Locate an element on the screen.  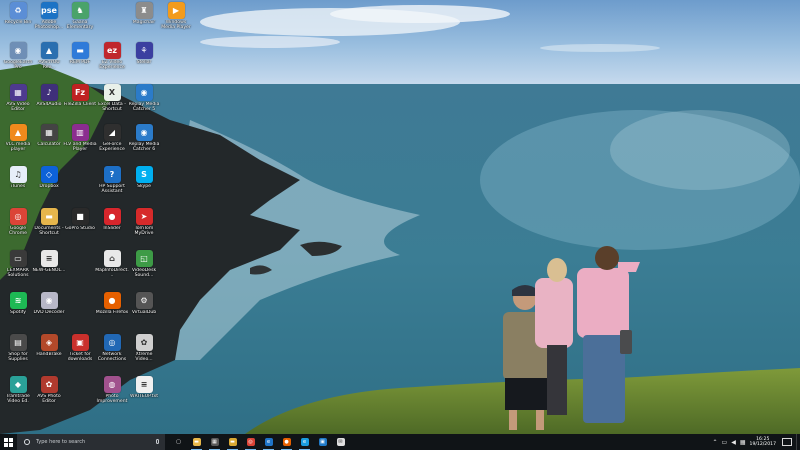
desktop-icon: ♻ Recycle Bin is located at coordinates (18, 18).